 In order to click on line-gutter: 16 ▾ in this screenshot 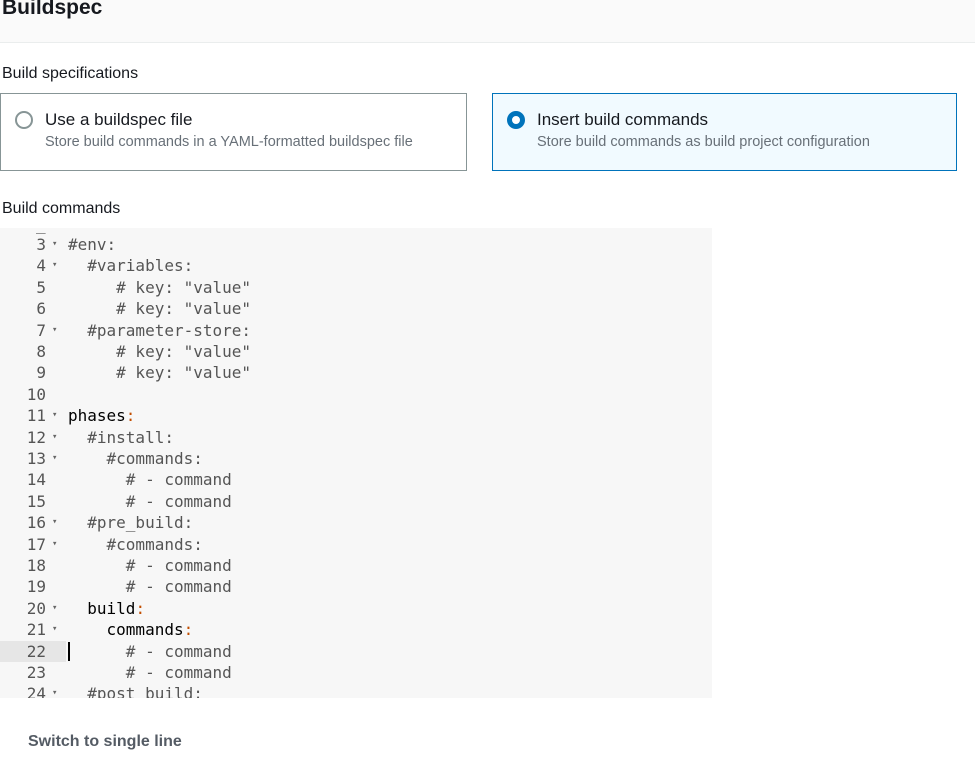, I will do `click(33, 522)`.